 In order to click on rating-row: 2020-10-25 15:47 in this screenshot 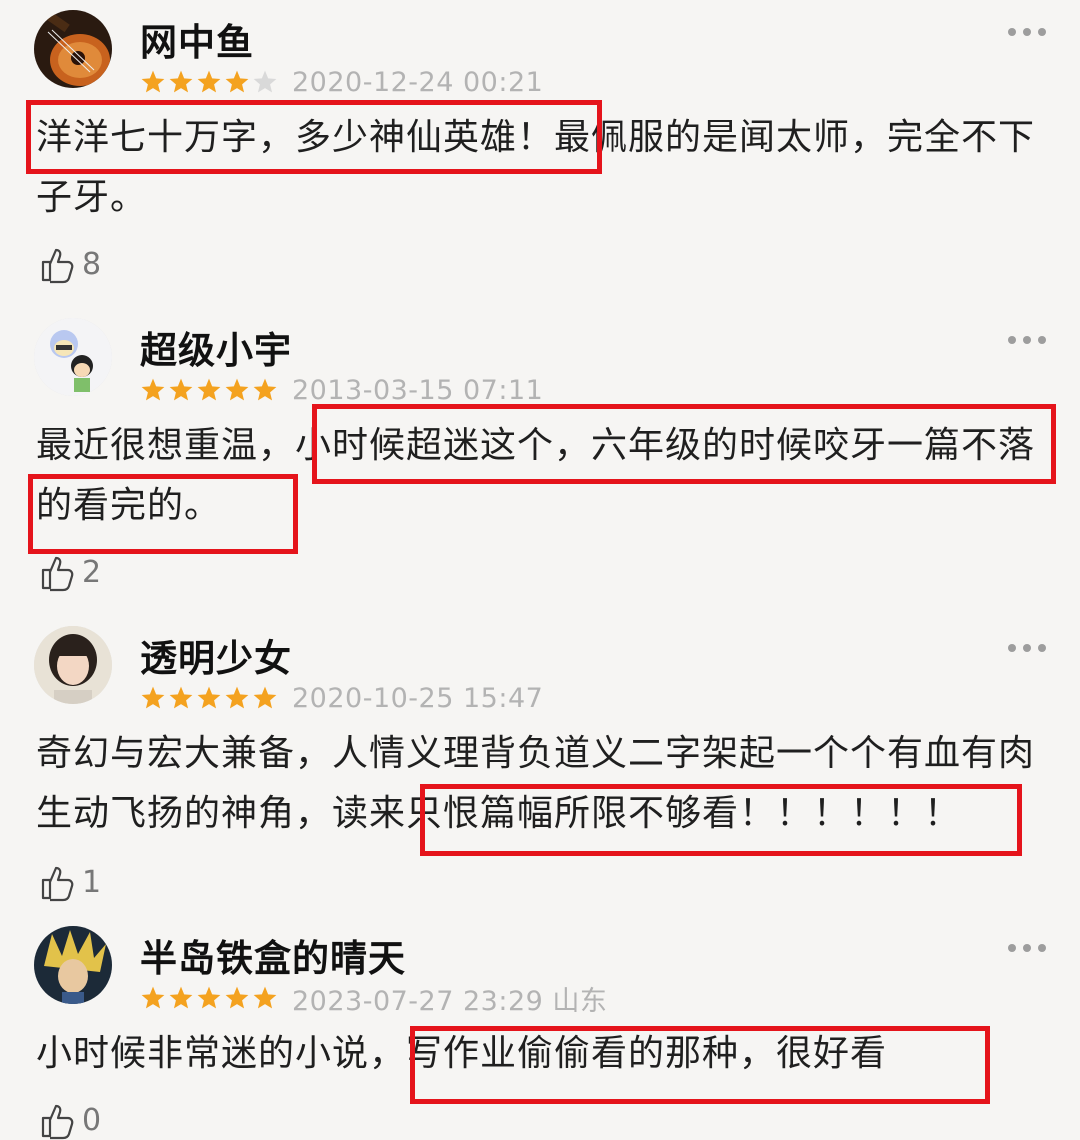, I will do `click(341, 698)`.